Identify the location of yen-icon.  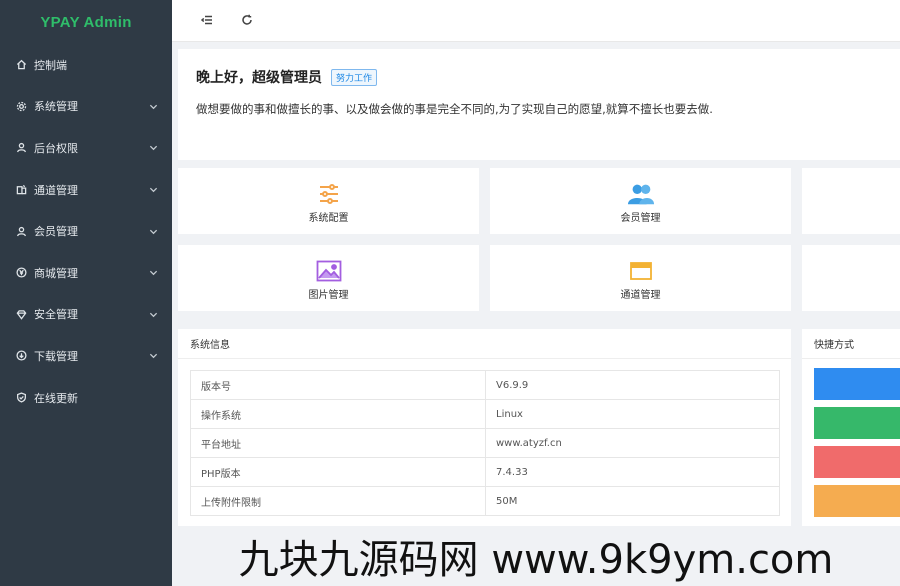
(21, 273).